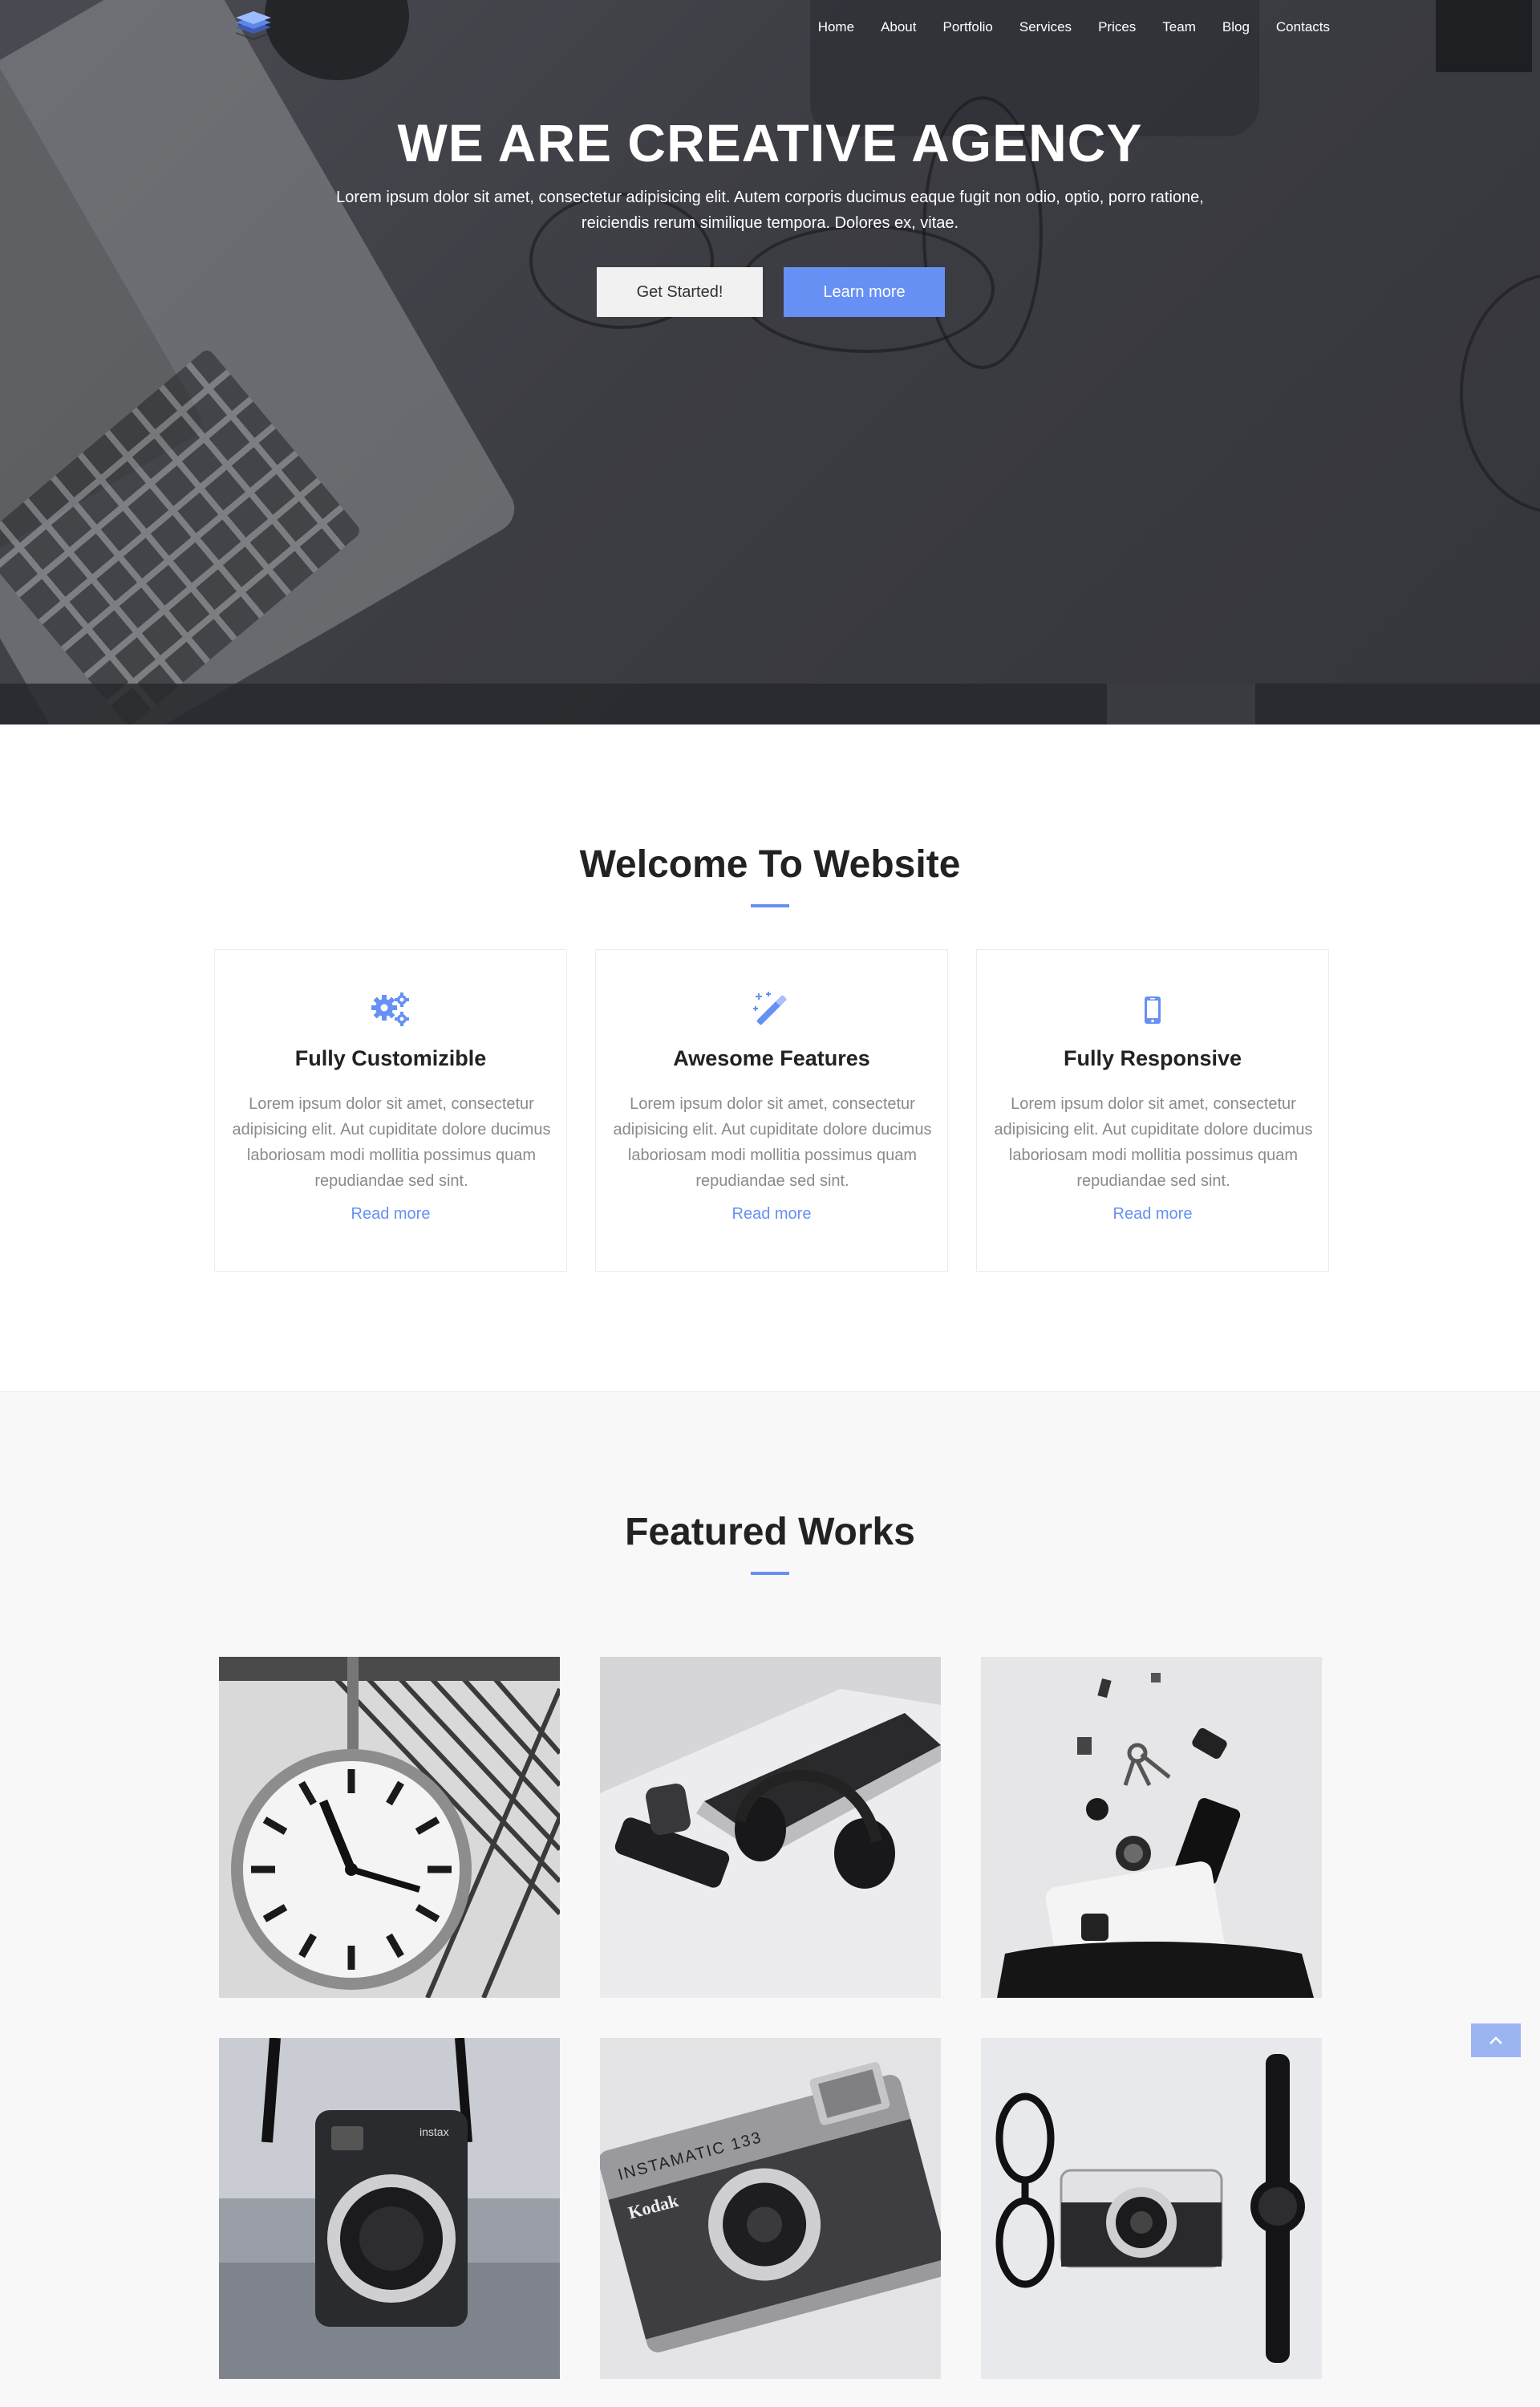  I want to click on headphone-background, so click(337, 40).